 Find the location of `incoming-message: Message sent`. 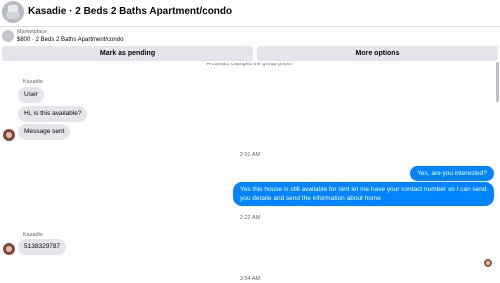

incoming-message: Message sent is located at coordinates (44, 132).